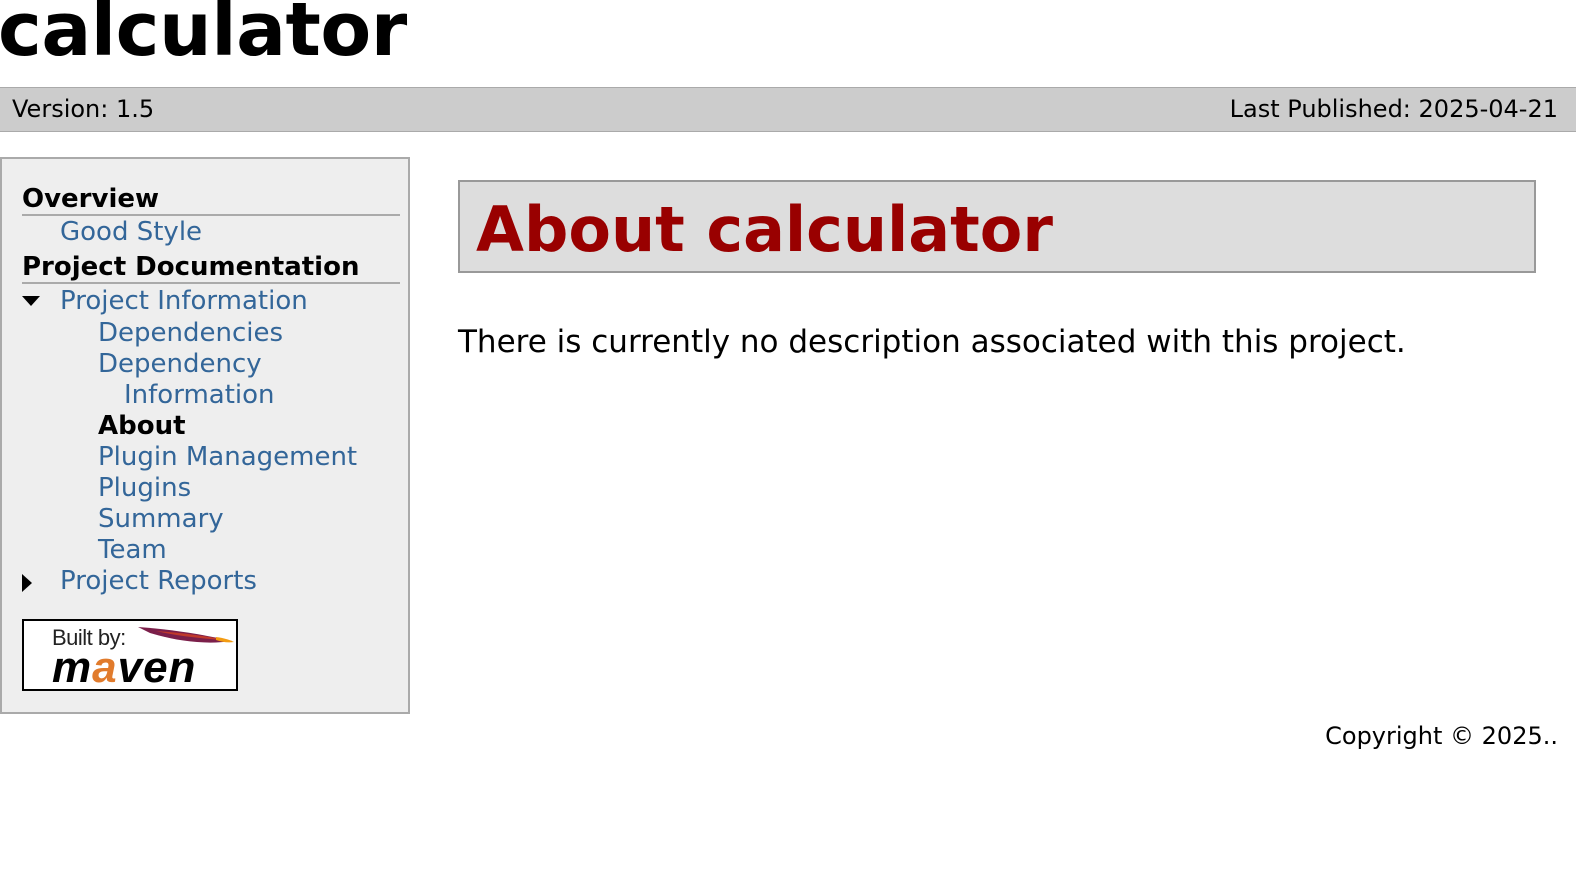 This screenshot has width=1576, height=880. What do you see at coordinates (144, 488) in the screenshot?
I see `nav-link-plugins: Plugins` at bounding box center [144, 488].